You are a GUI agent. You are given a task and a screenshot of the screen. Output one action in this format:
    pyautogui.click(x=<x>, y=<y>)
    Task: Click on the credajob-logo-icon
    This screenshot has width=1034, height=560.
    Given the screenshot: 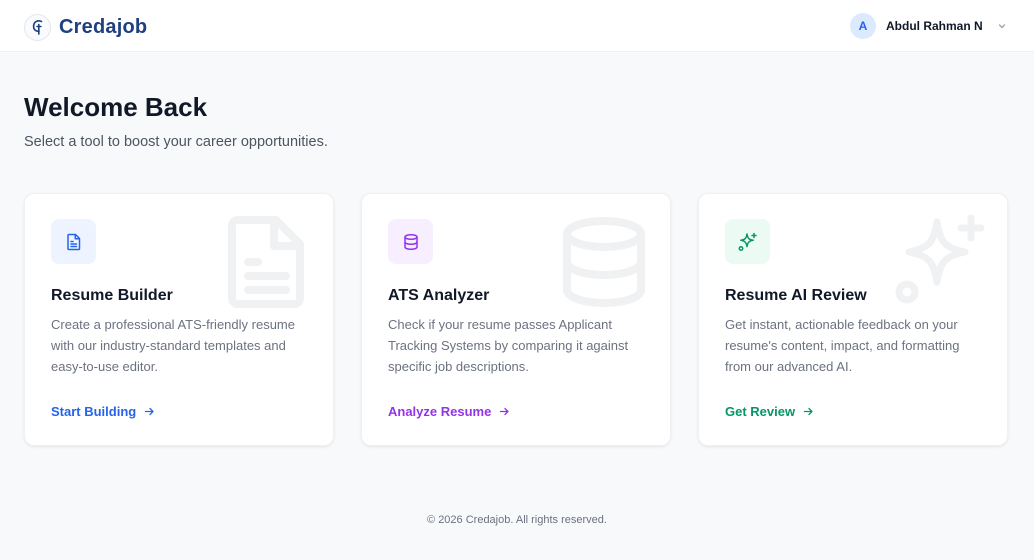 What is the action you would take?
    pyautogui.click(x=37, y=27)
    